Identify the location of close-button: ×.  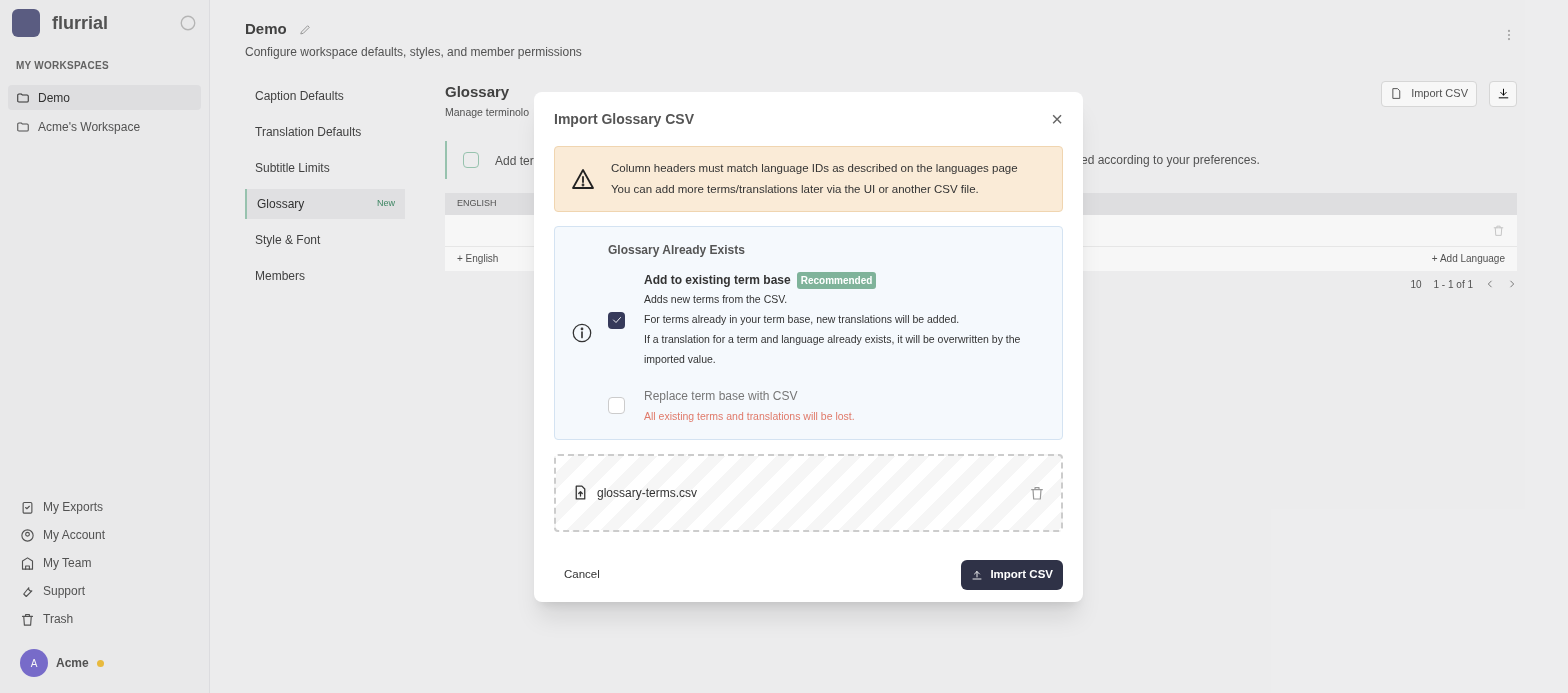
(1057, 119).